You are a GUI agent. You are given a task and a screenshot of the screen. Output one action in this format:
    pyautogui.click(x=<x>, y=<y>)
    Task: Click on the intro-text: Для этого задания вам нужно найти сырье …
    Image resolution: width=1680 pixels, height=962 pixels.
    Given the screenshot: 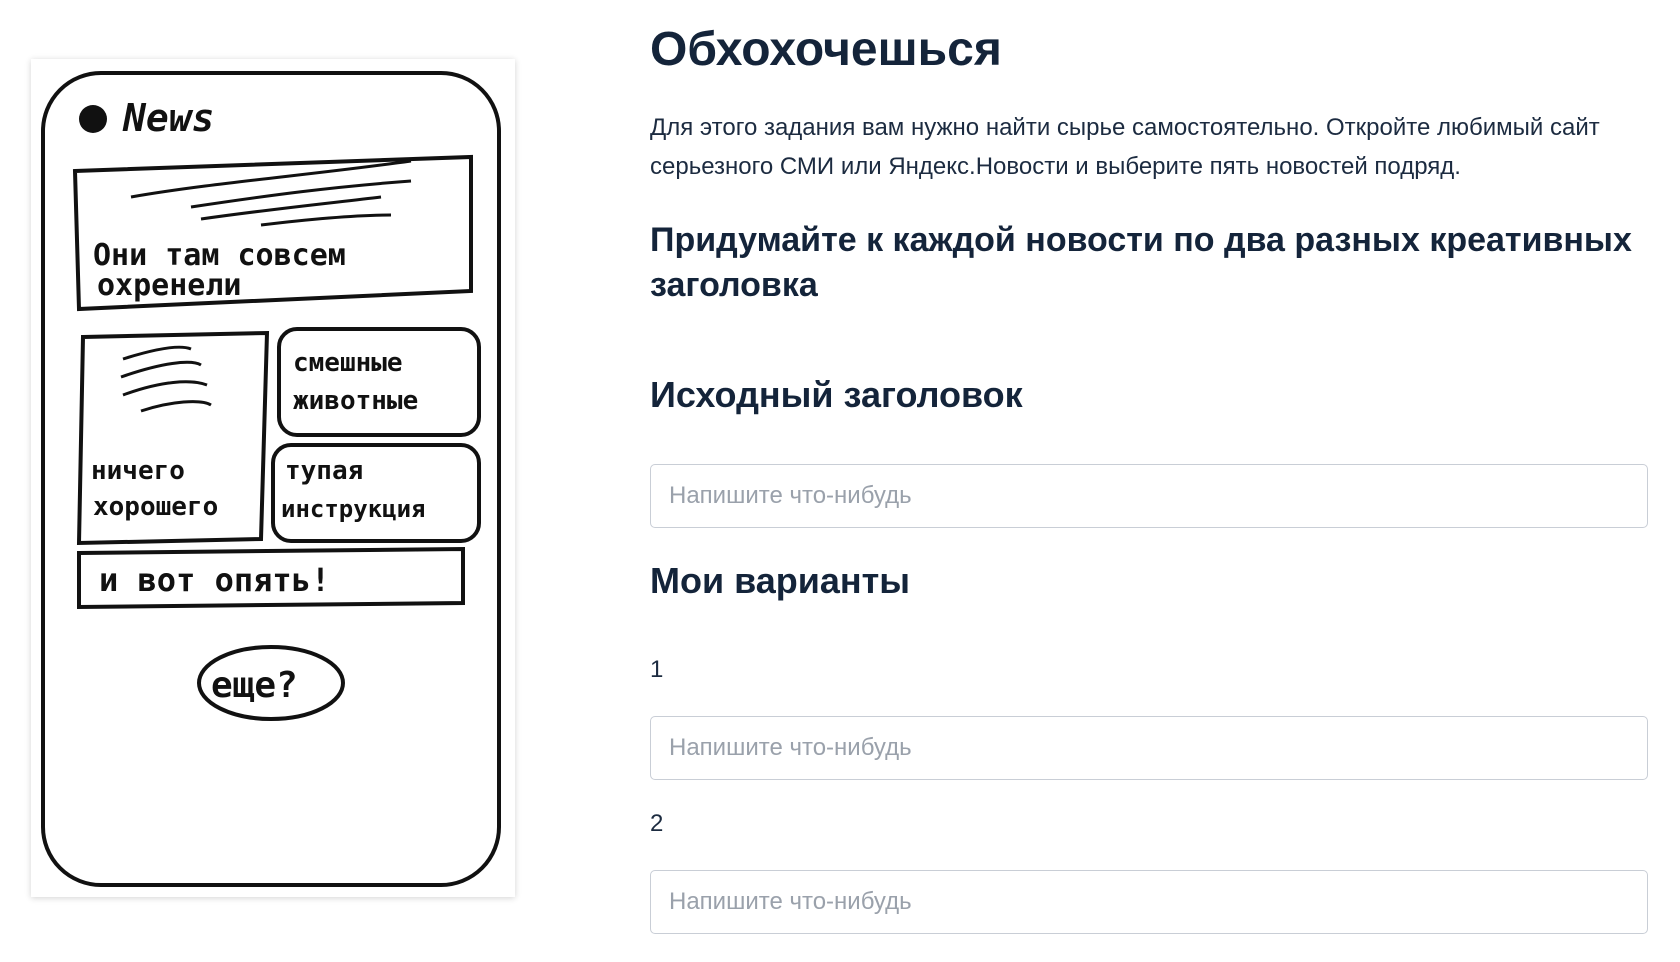 What is the action you would take?
    pyautogui.click(x=1125, y=147)
    